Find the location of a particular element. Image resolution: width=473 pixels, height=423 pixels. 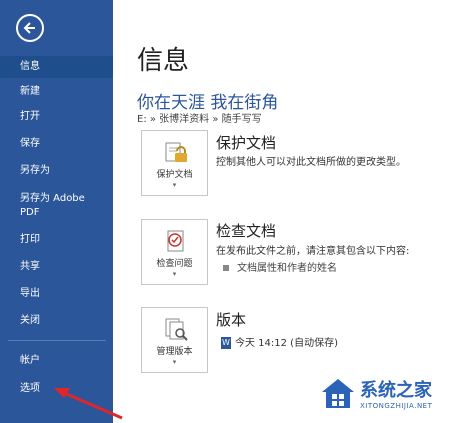

version-label: 今天 14:12 (自动保存) is located at coordinates (286, 343).